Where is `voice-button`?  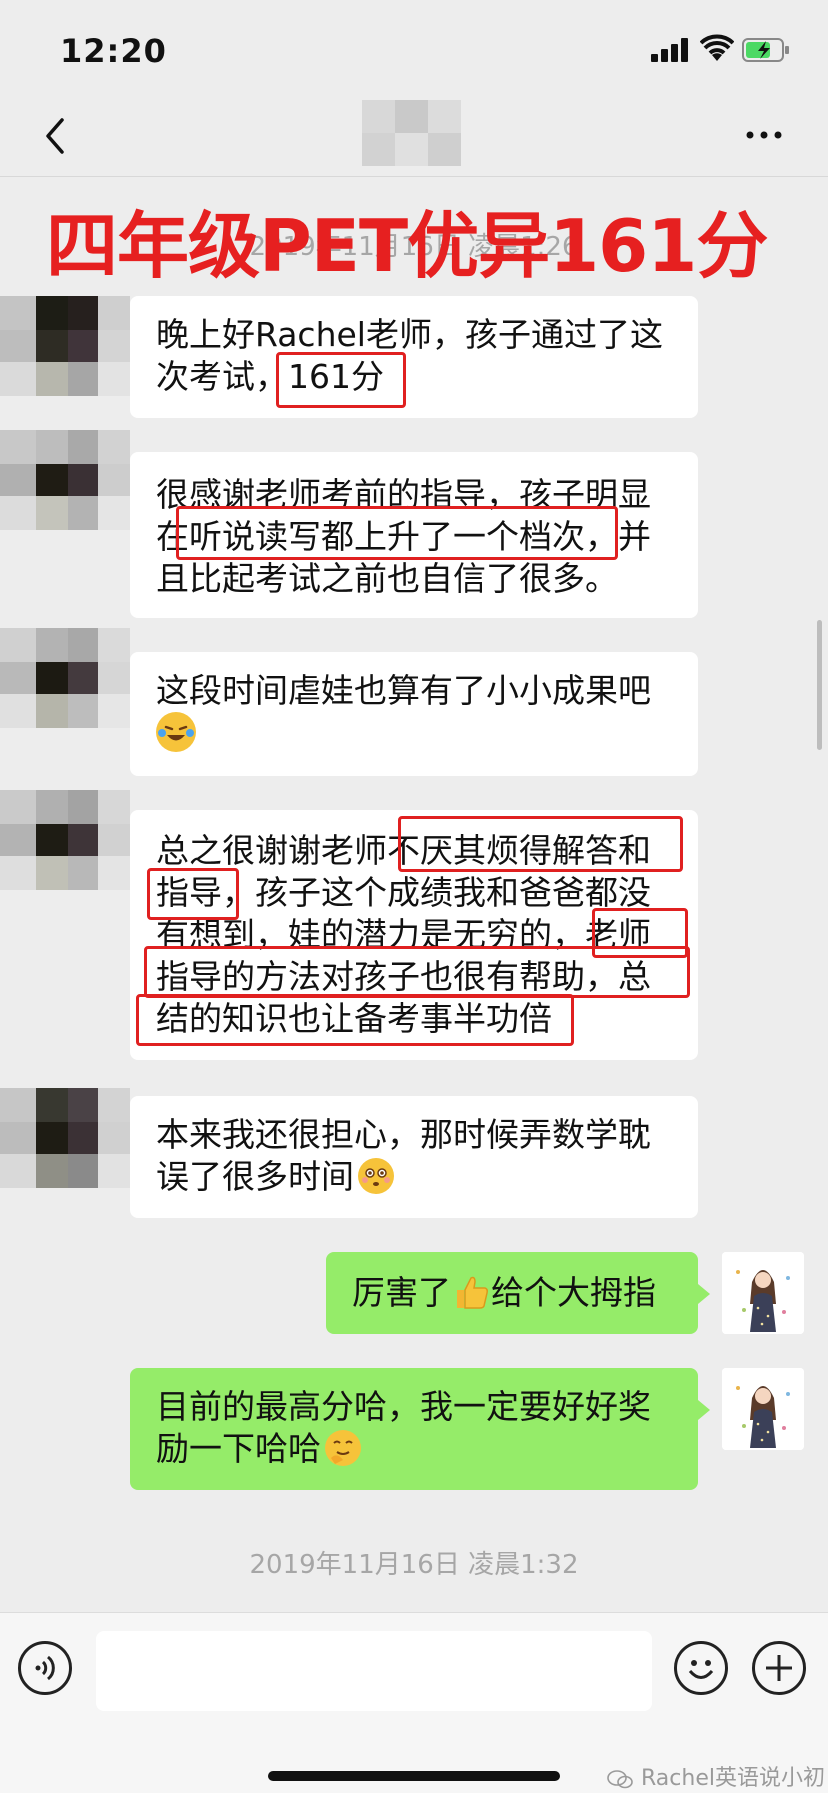 voice-button is located at coordinates (45, 1668).